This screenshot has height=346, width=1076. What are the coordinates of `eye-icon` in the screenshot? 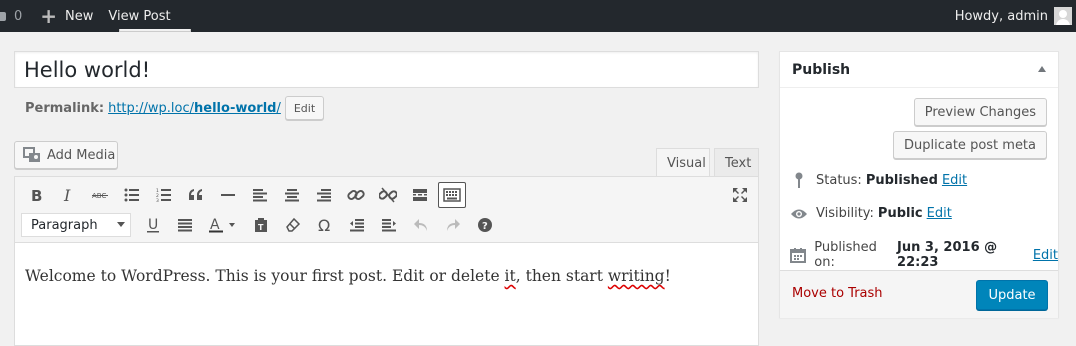 It's located at (799, 214).